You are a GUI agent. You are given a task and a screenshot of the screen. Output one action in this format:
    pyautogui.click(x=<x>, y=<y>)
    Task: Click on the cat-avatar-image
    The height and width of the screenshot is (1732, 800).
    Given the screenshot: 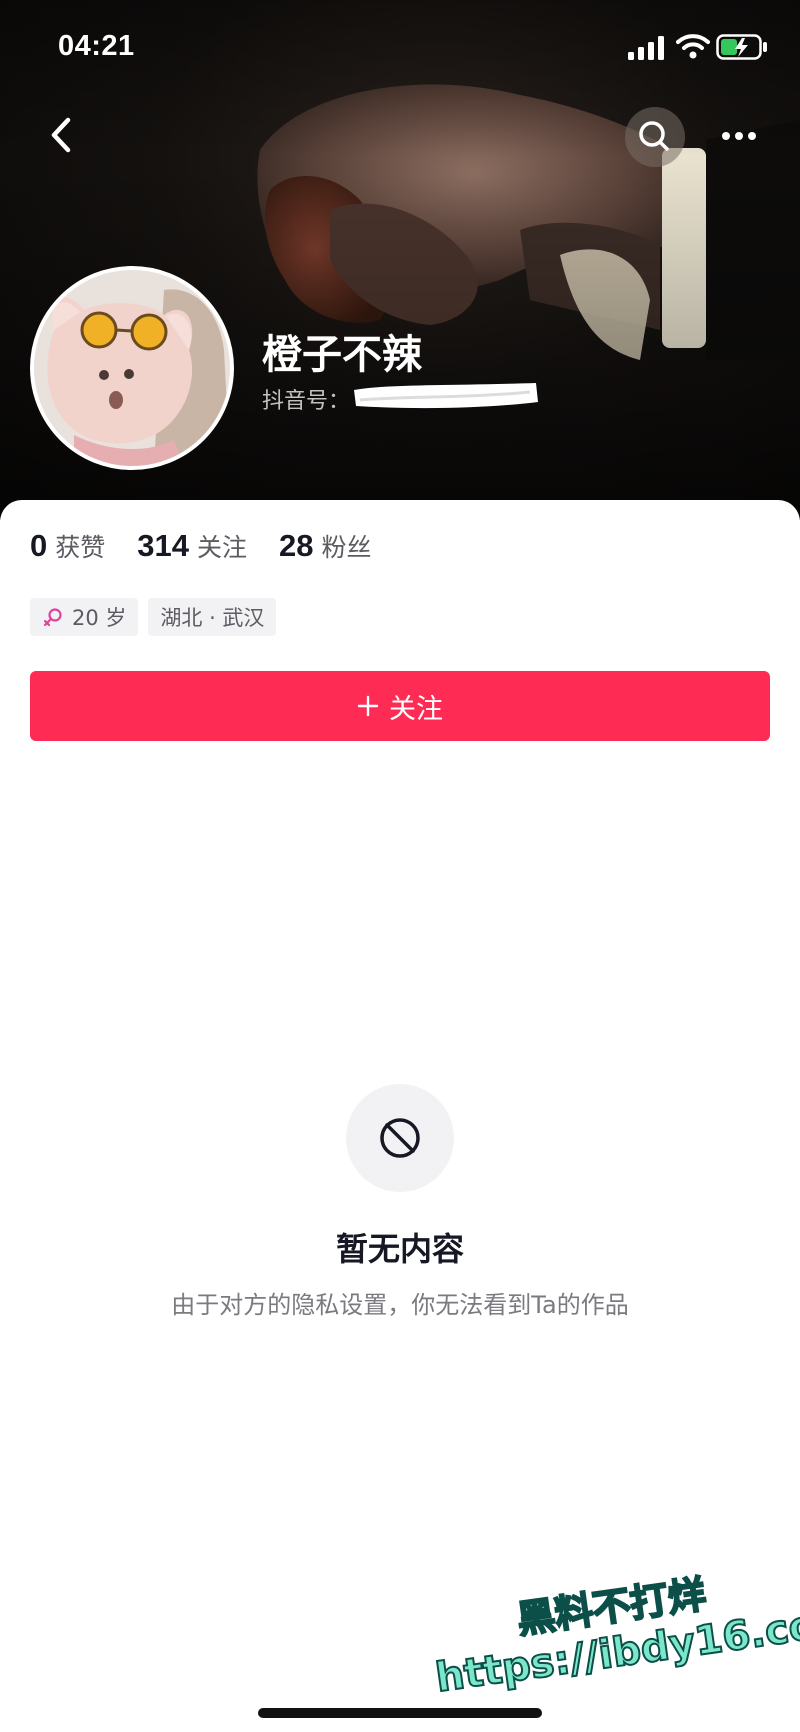 What is the action you would take?
    pyautogui.click(x=132, y=368)
    